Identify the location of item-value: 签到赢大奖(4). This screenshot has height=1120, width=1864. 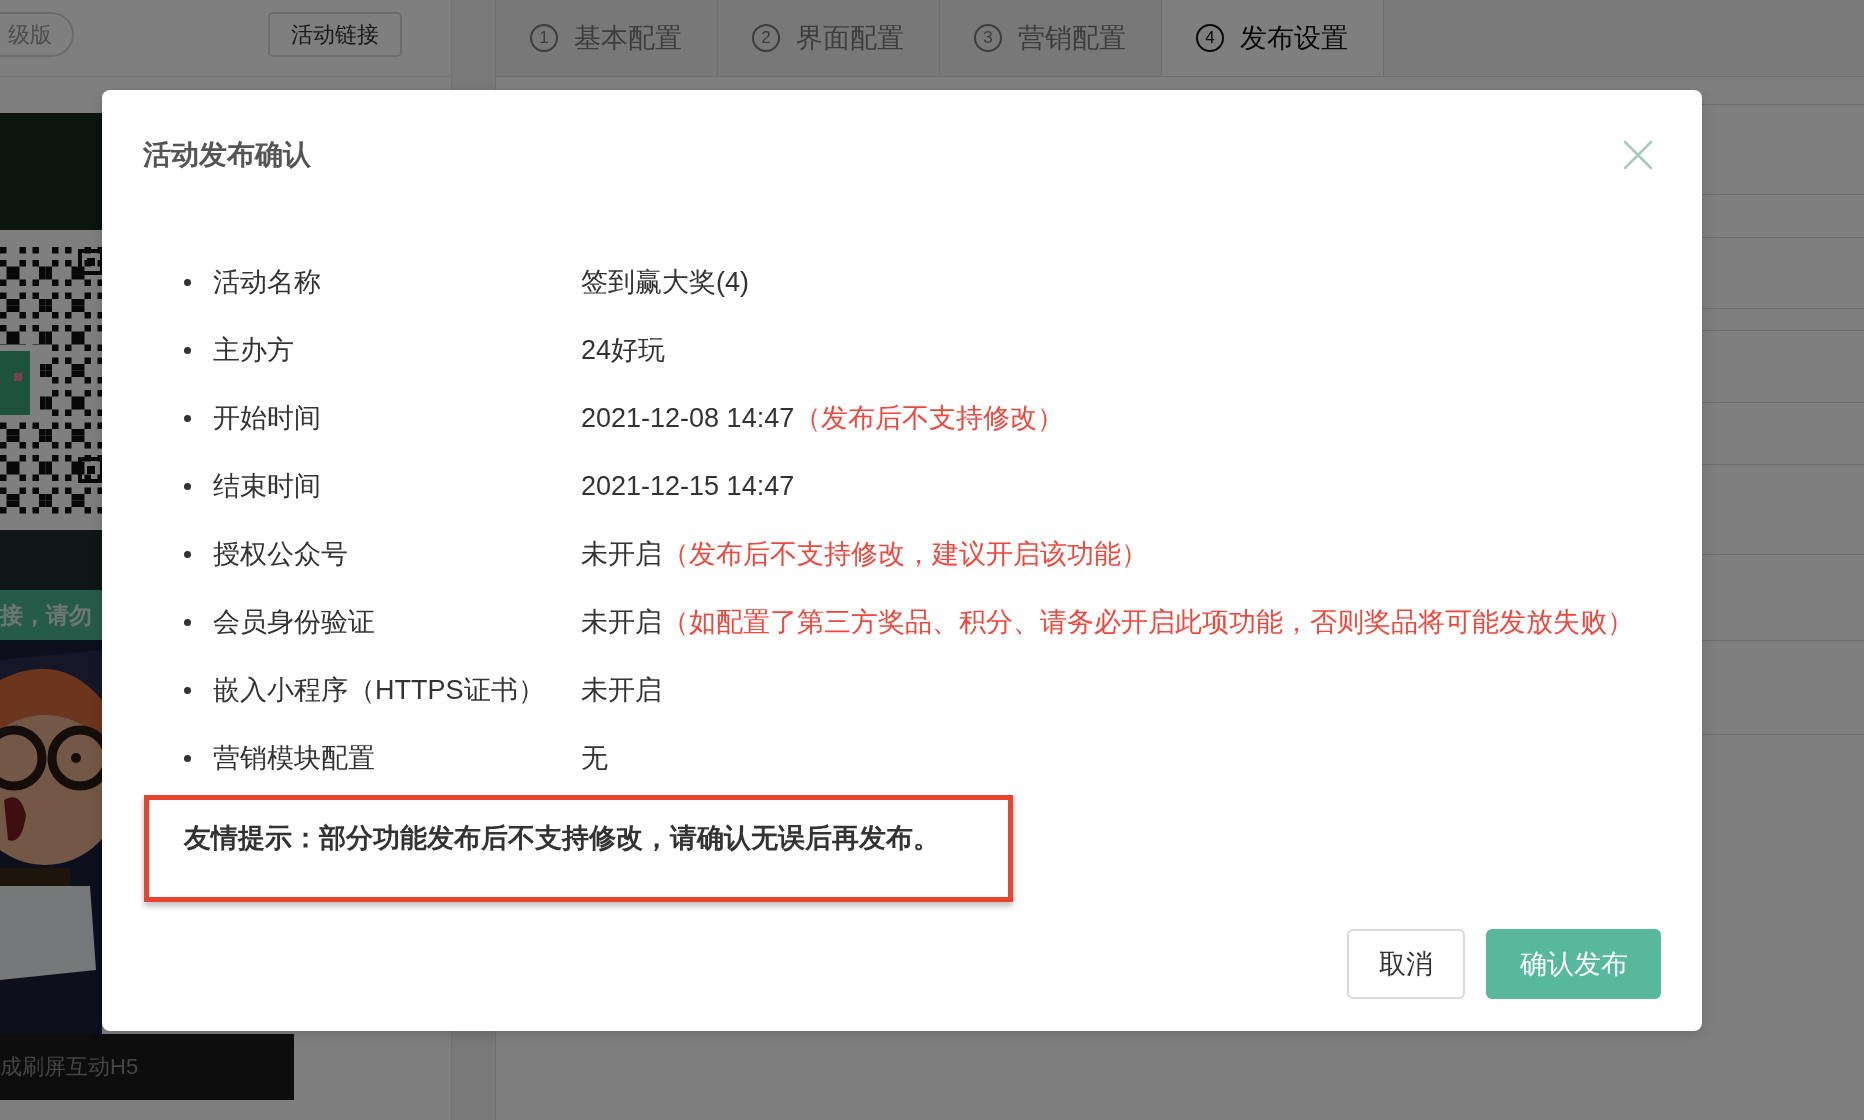
(665, 282).